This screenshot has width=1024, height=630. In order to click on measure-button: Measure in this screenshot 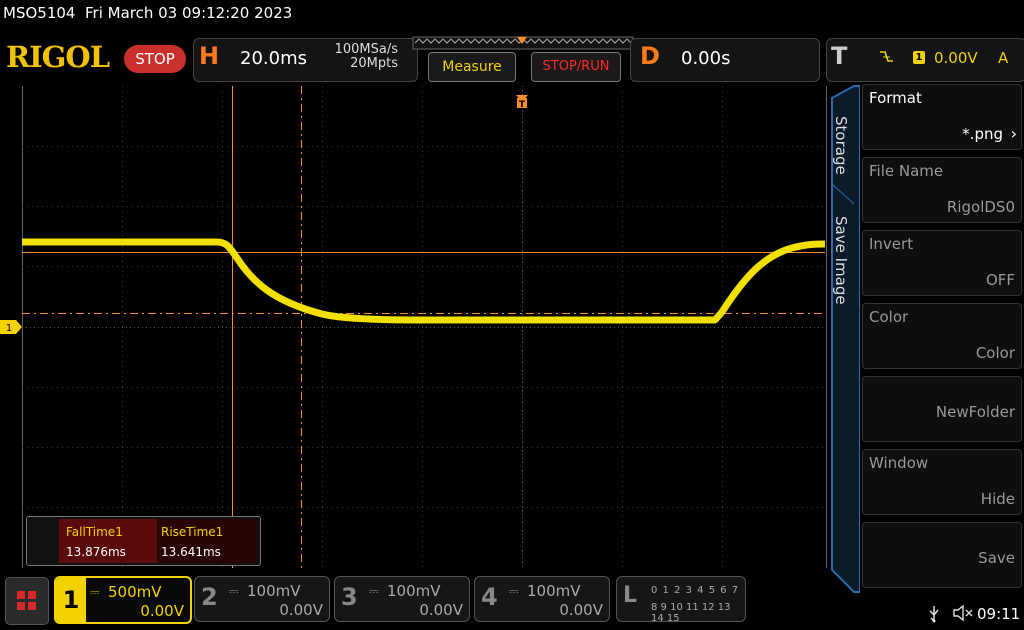, I will do `click(472, 67)`.